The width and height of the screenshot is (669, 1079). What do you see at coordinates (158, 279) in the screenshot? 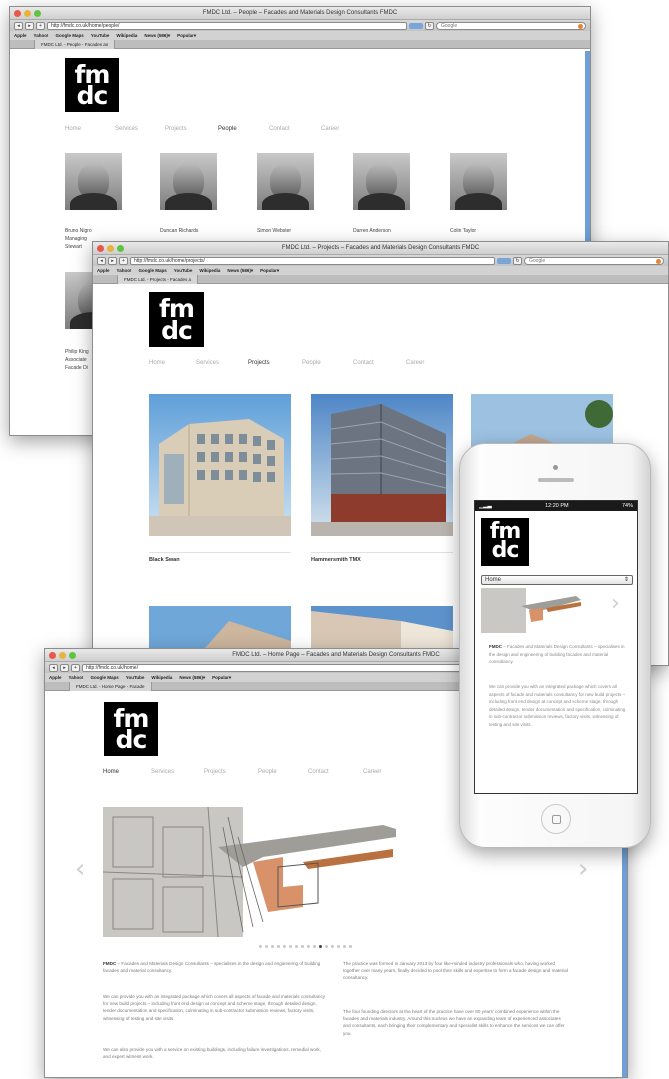
I see `tab-projects: FMDC Ltd. - Projects - Facades a` at bounding box center [158, 279].